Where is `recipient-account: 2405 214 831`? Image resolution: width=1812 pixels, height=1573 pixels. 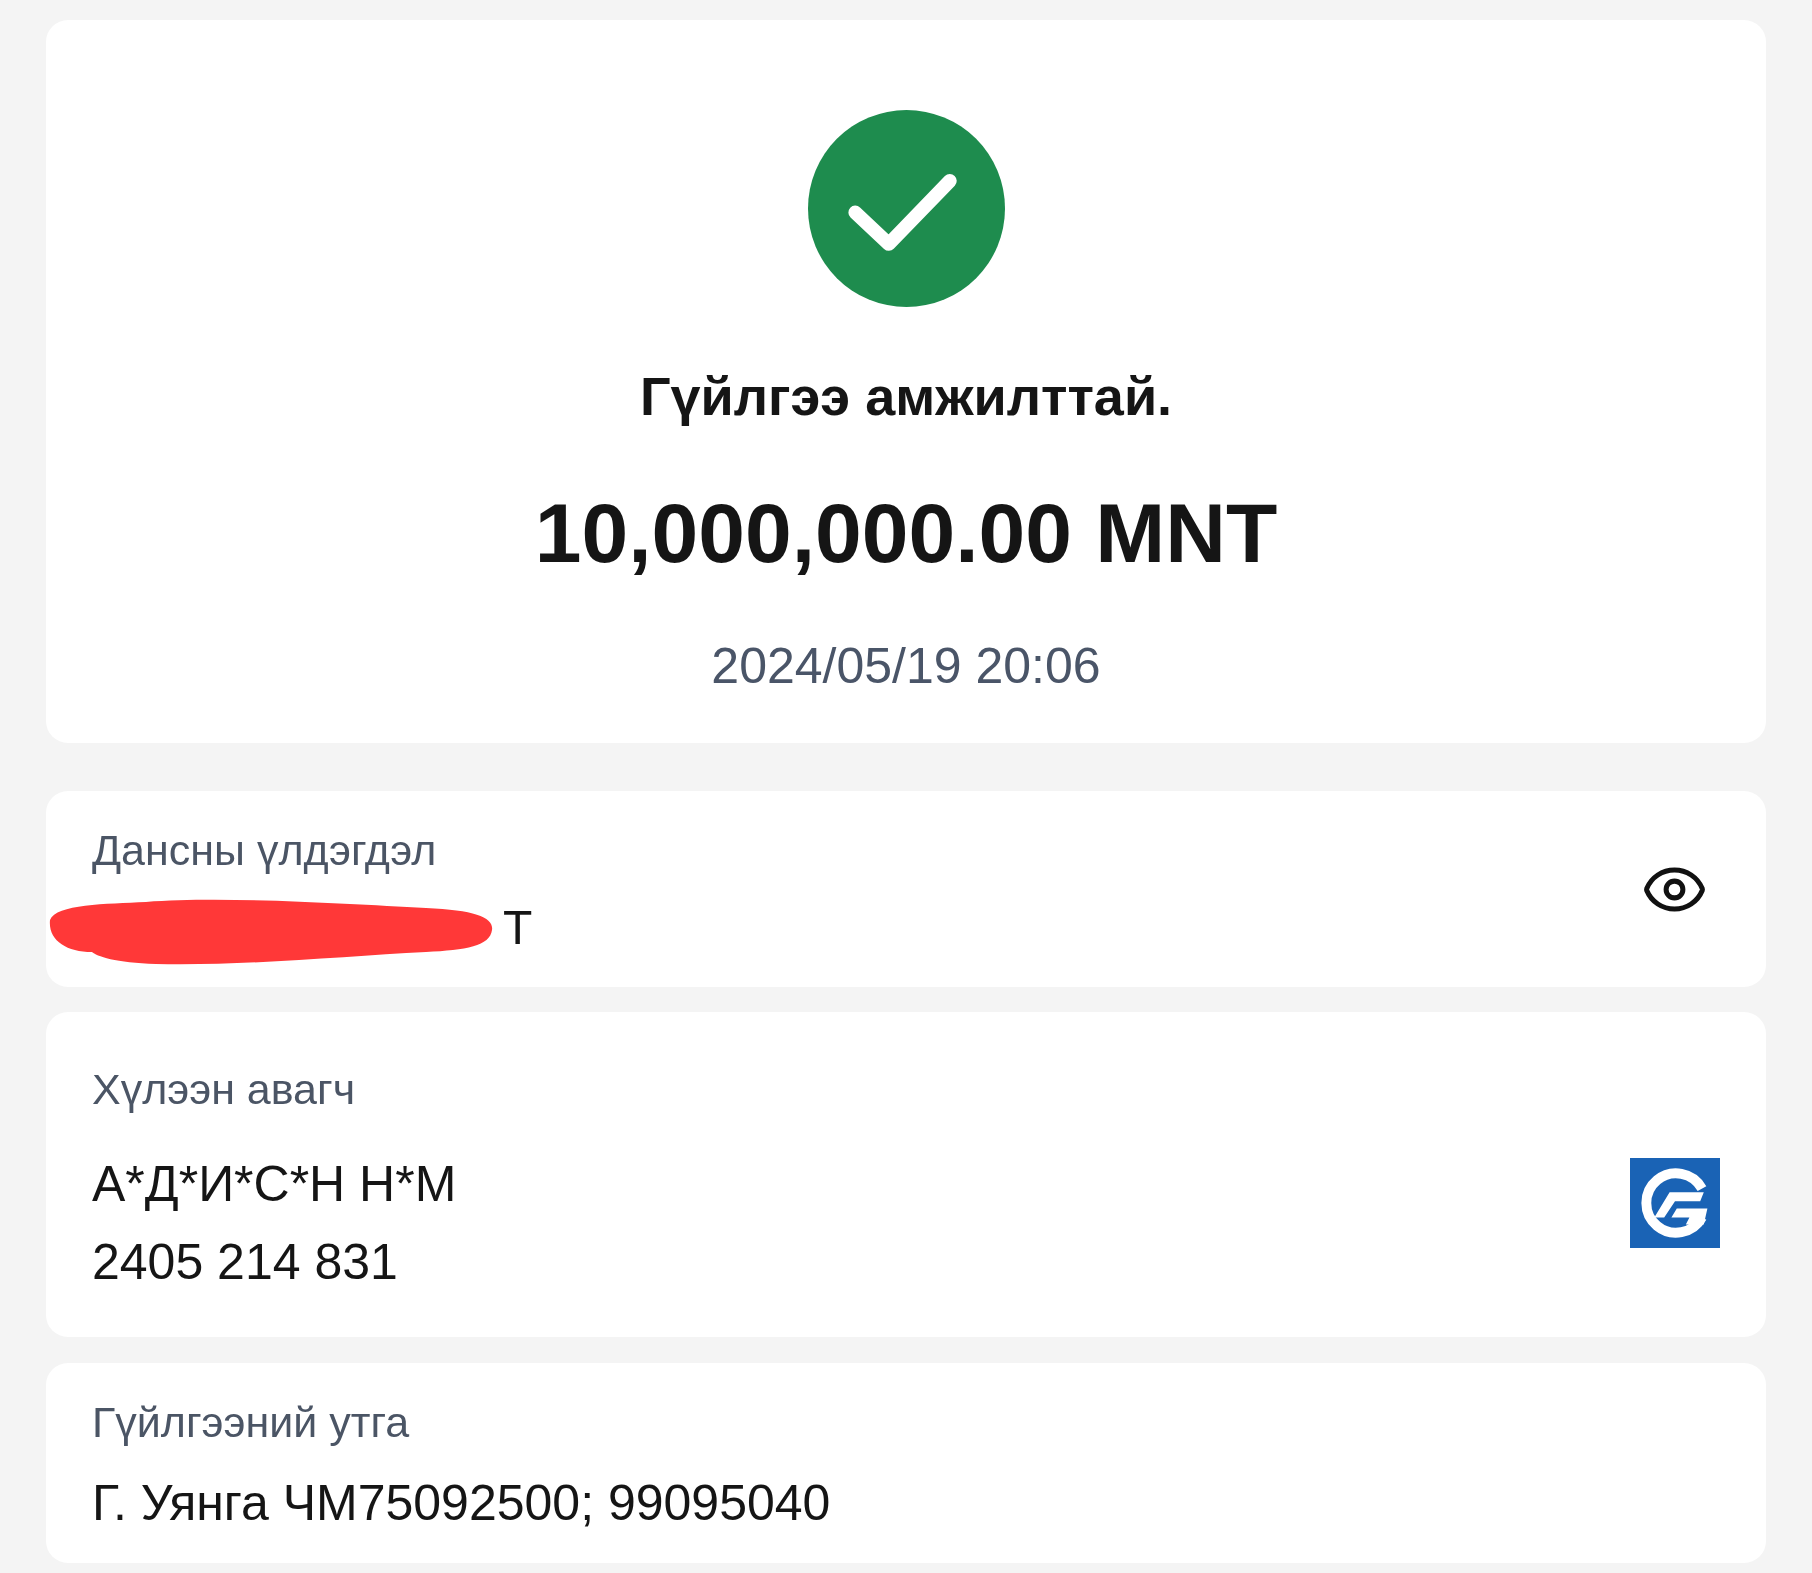
recipient-account: 2405 214 831 is located at coordinates (245, 1262).